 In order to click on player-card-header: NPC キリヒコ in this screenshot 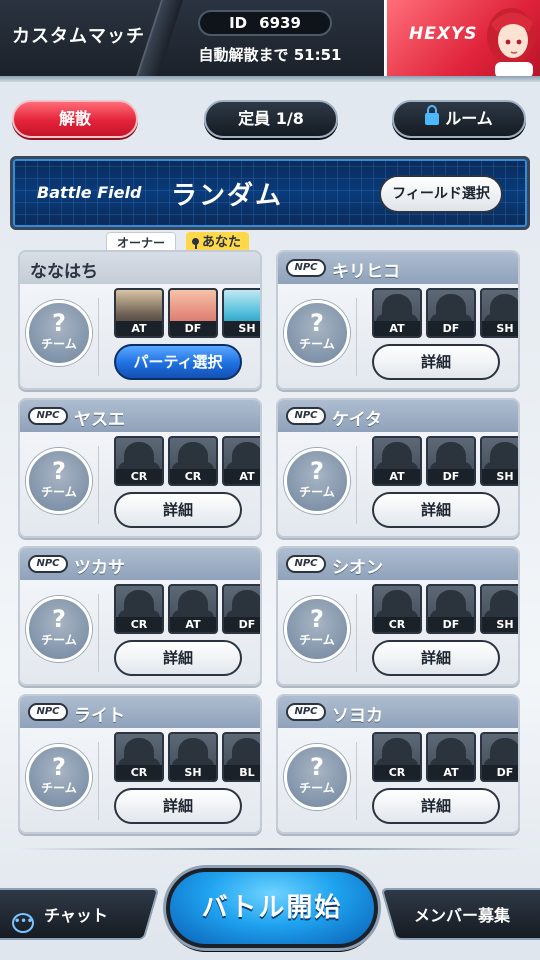, I will do `click(398, 268)`.